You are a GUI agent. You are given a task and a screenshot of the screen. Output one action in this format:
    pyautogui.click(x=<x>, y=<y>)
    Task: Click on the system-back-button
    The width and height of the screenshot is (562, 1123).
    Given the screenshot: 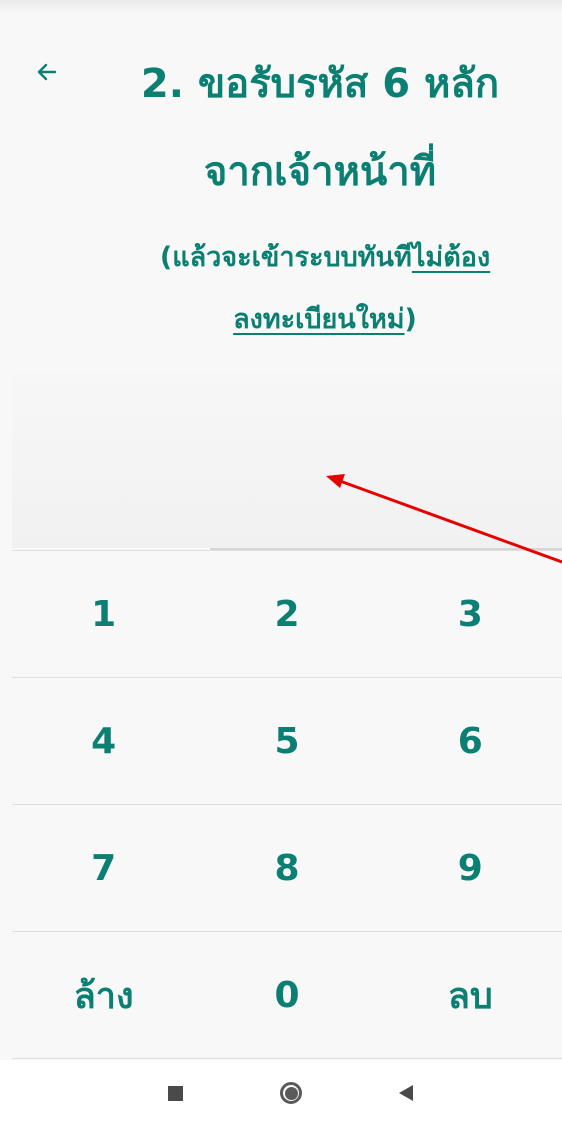 What is the action you would take?
    pyautogui.click(x=406, y=1093)
    